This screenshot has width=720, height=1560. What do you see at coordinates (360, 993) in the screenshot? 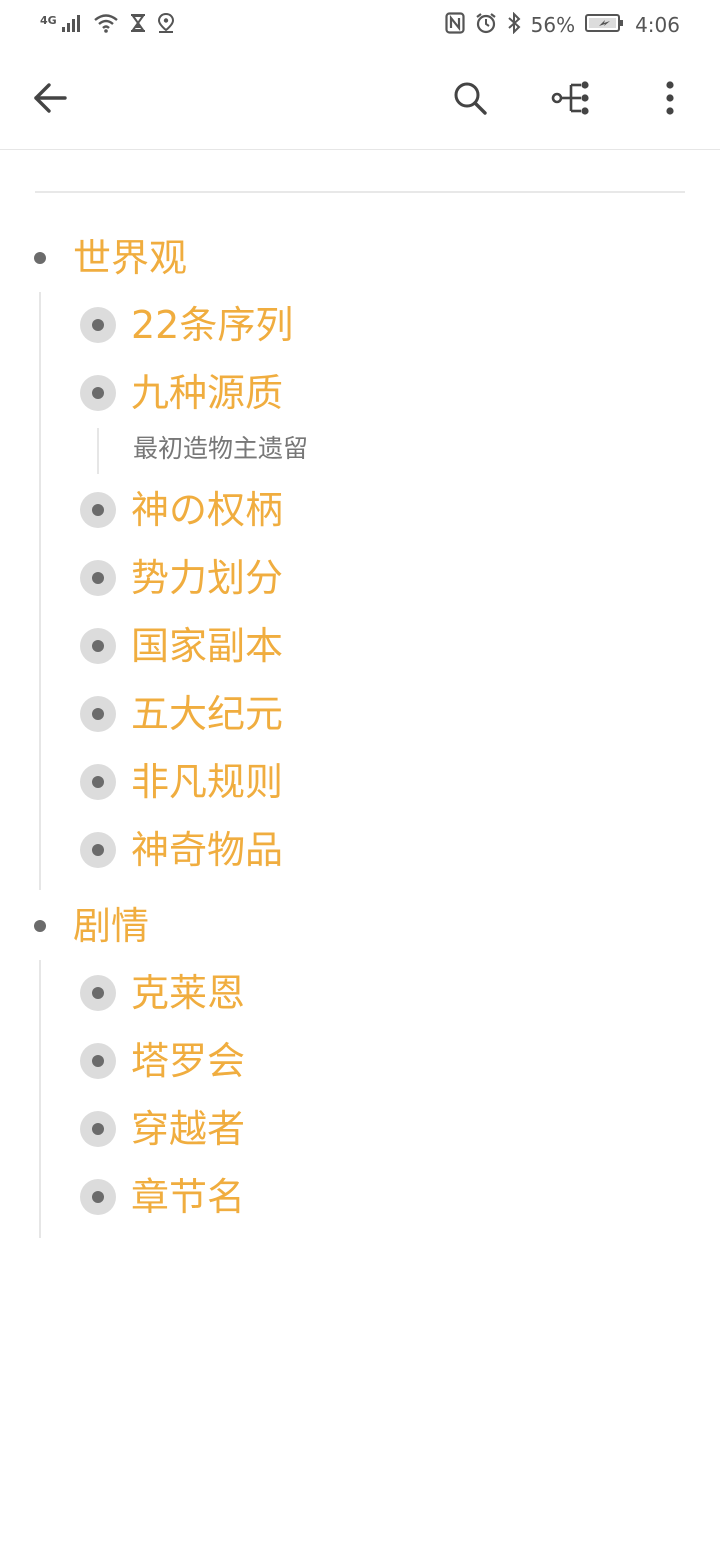
I see `outline-node-level2: 克莱恩` at bounding box center [360, 993].